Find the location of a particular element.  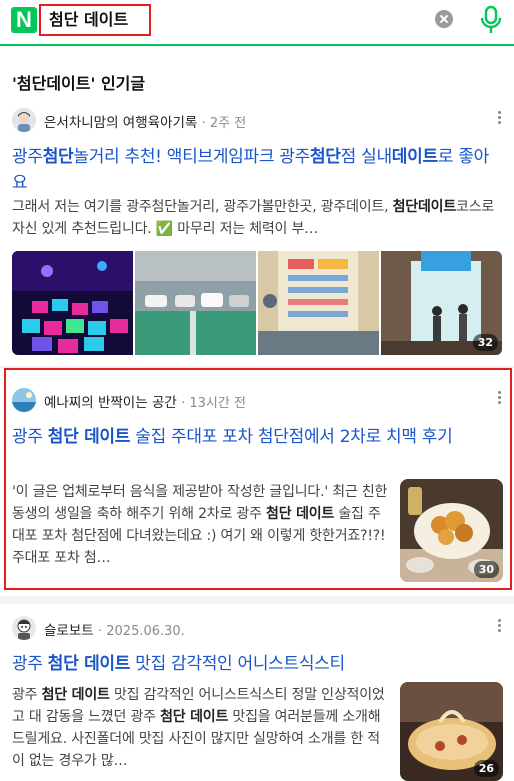

author-name: 예나찌의 반짝이는 공간 · 13시간 전 is located at coordinates (145, 401).